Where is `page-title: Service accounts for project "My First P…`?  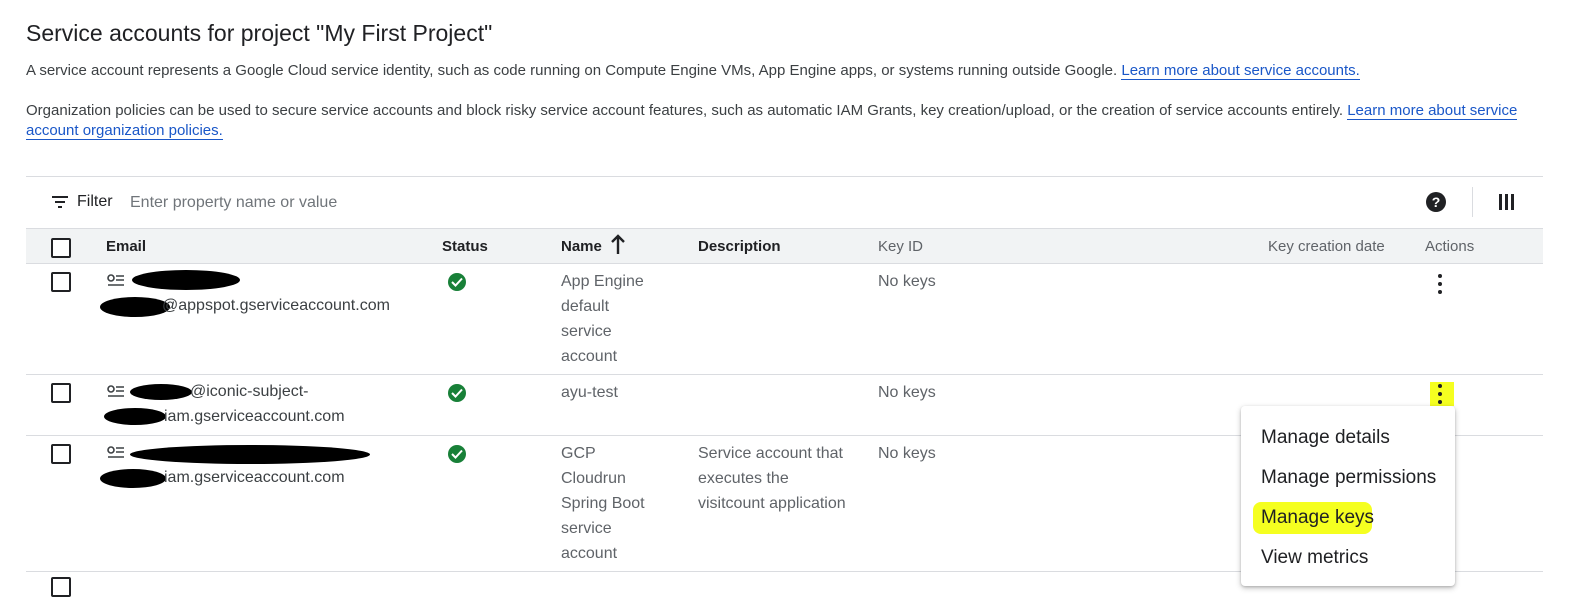
page-title: Service accounts for project "My First P… is located at coordinates (259, 33).